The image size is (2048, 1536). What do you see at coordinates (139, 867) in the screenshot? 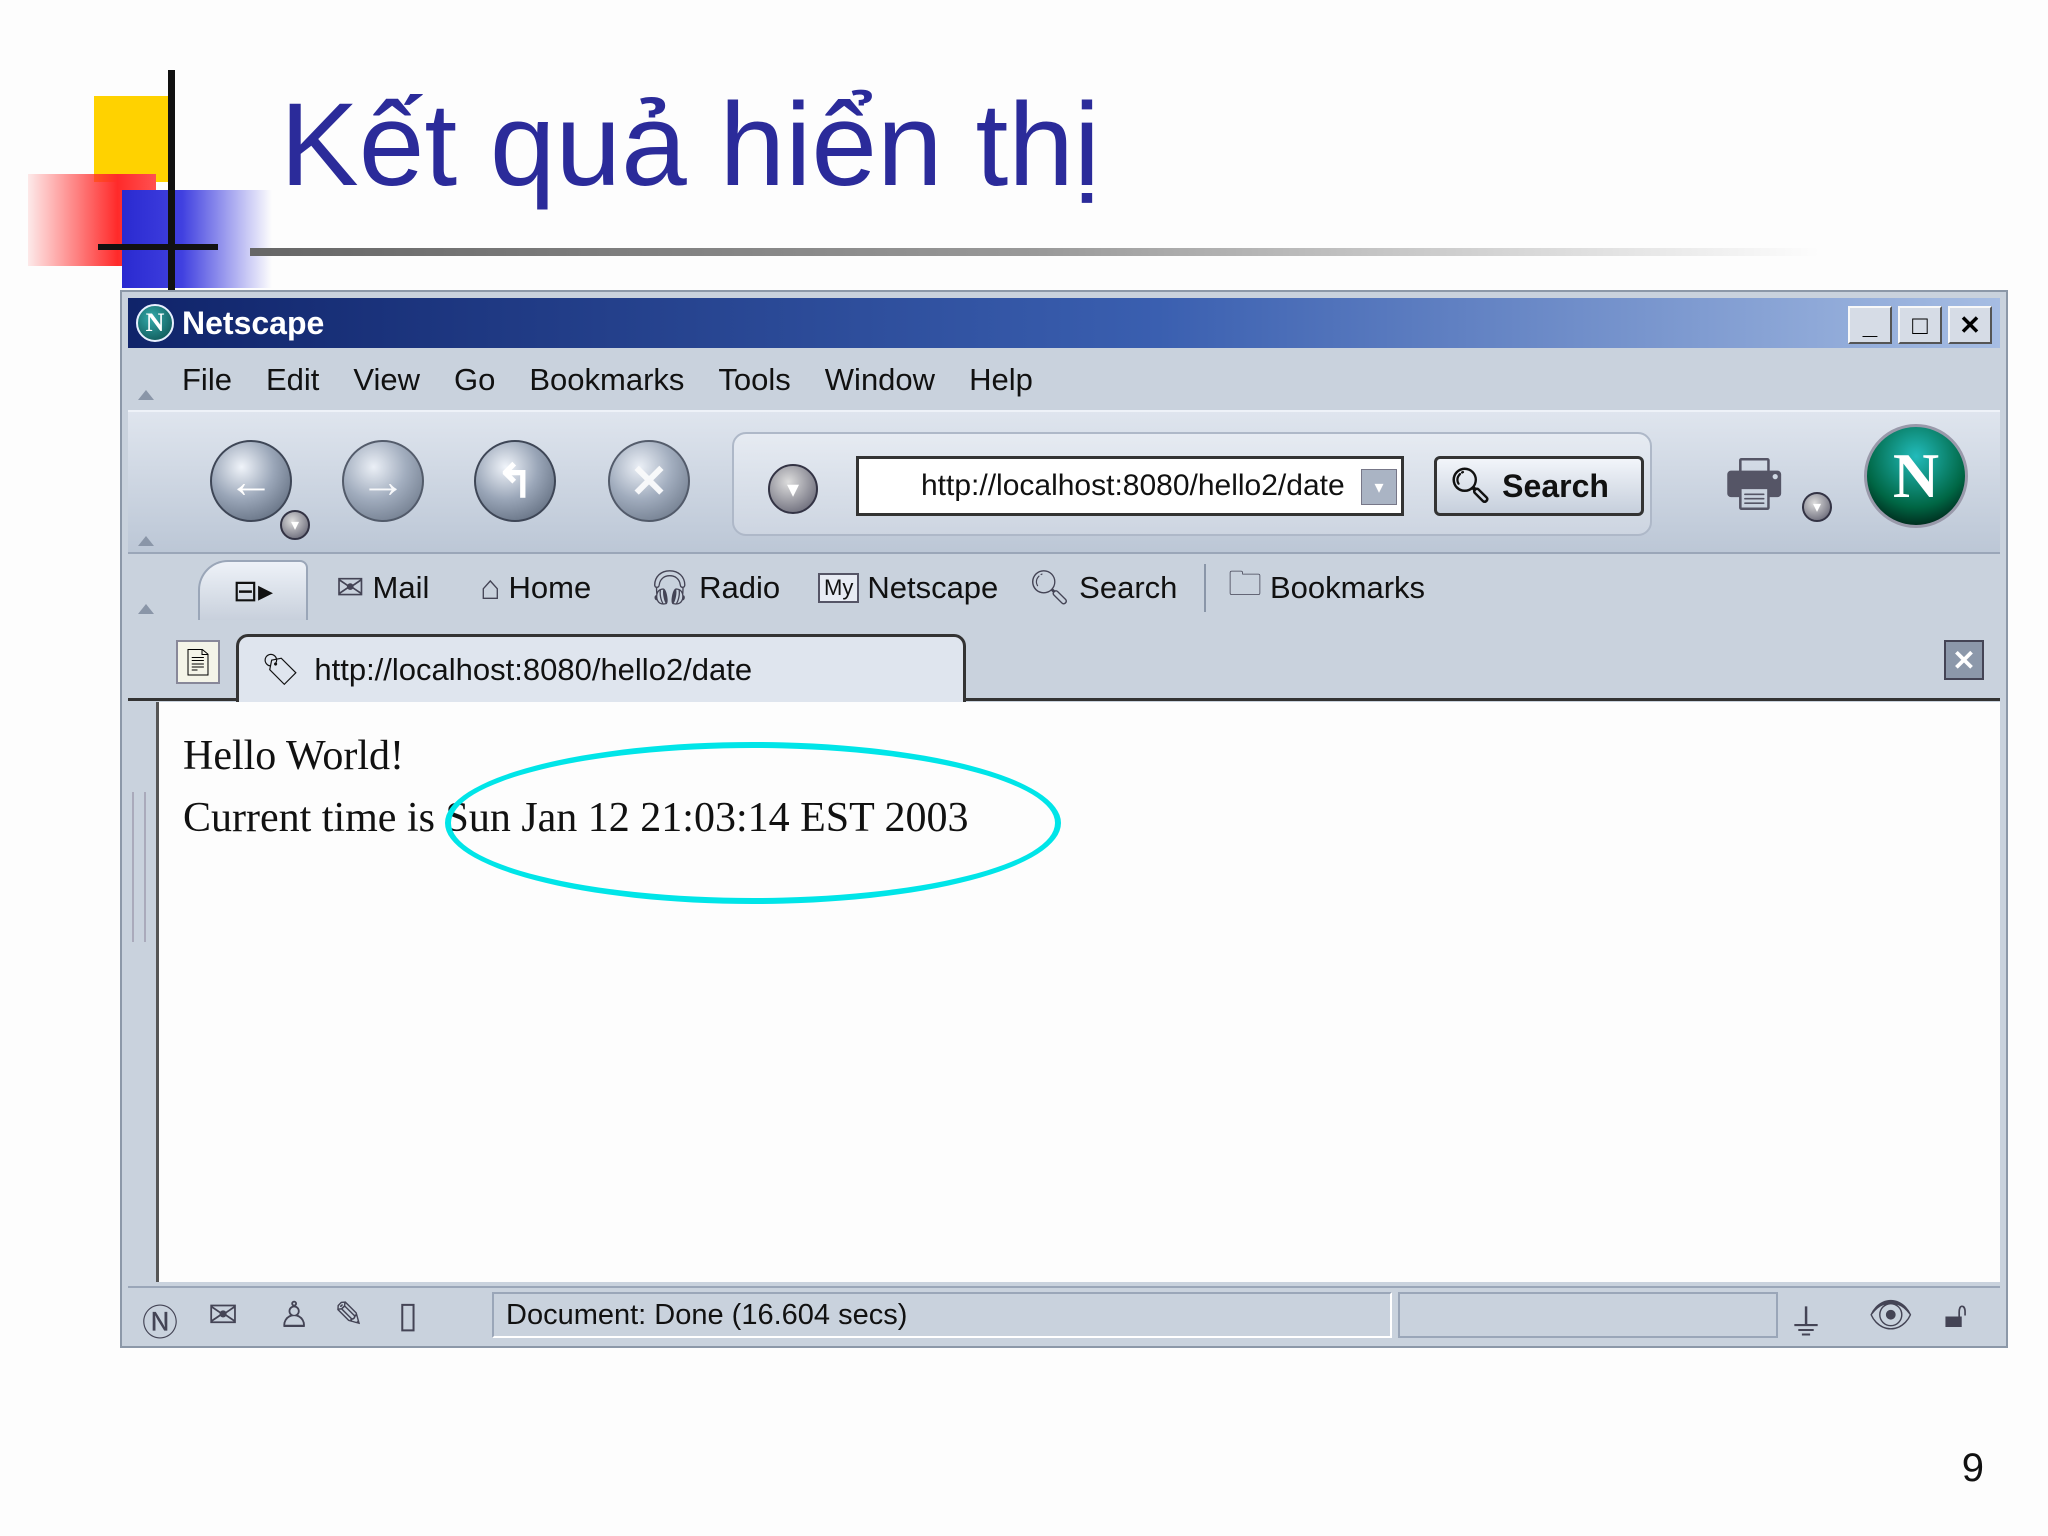
I see `sidebar-splitter` at bounding box center [139, 867].